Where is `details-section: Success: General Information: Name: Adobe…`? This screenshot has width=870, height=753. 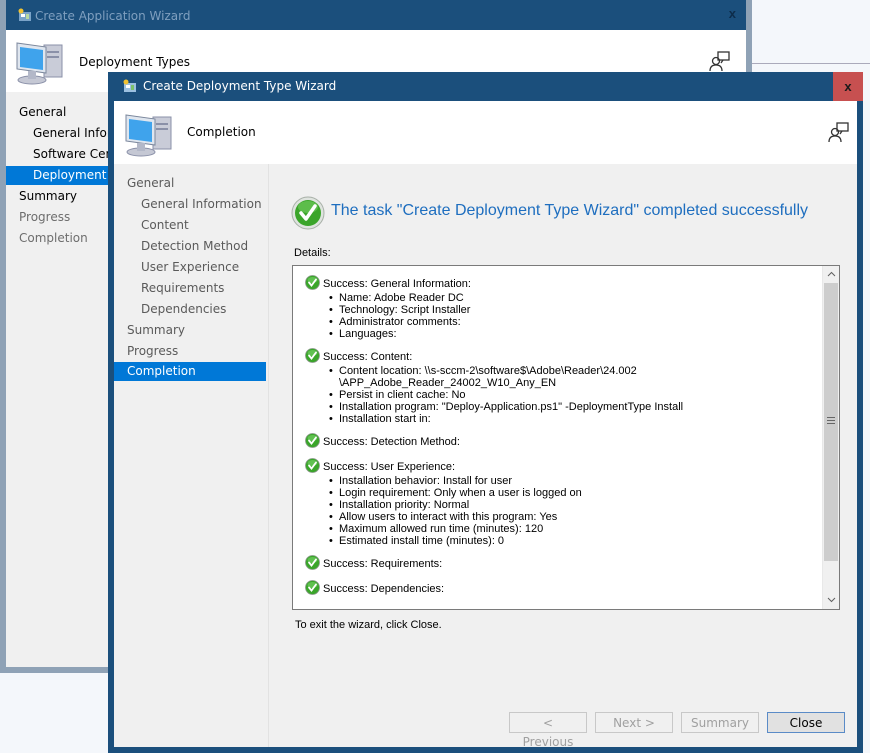
details-section: Success: General Information: Name: Adobe… is located at coordinates (563, 307).